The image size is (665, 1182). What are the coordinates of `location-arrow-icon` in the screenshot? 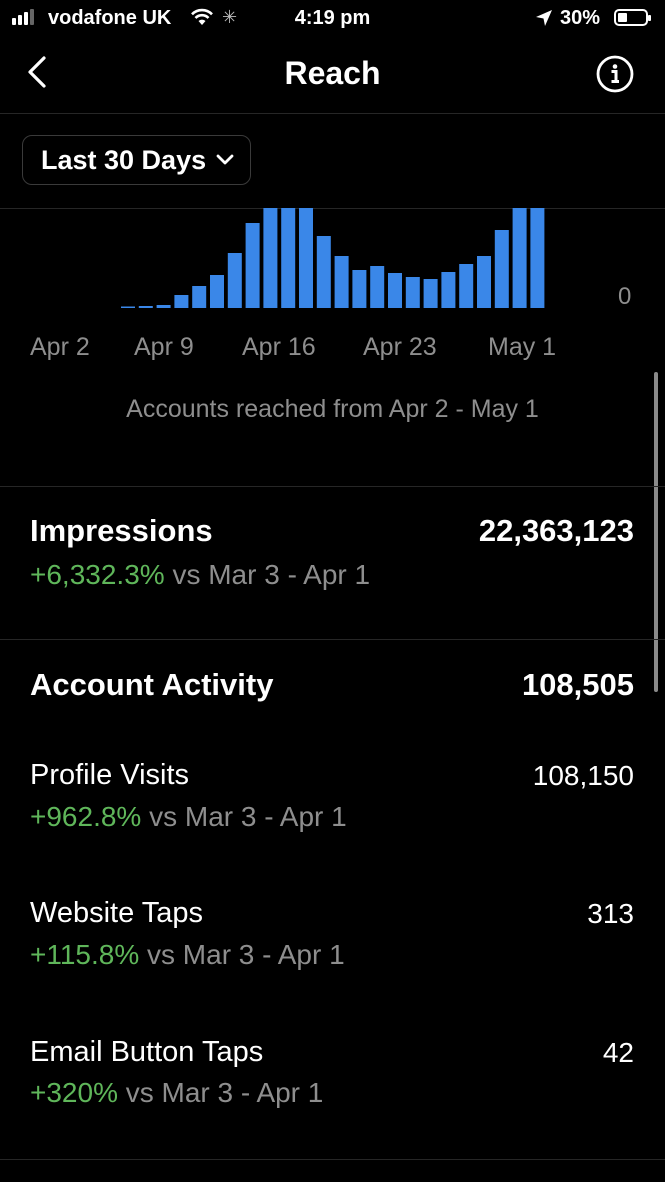 It's located at (544, 18).